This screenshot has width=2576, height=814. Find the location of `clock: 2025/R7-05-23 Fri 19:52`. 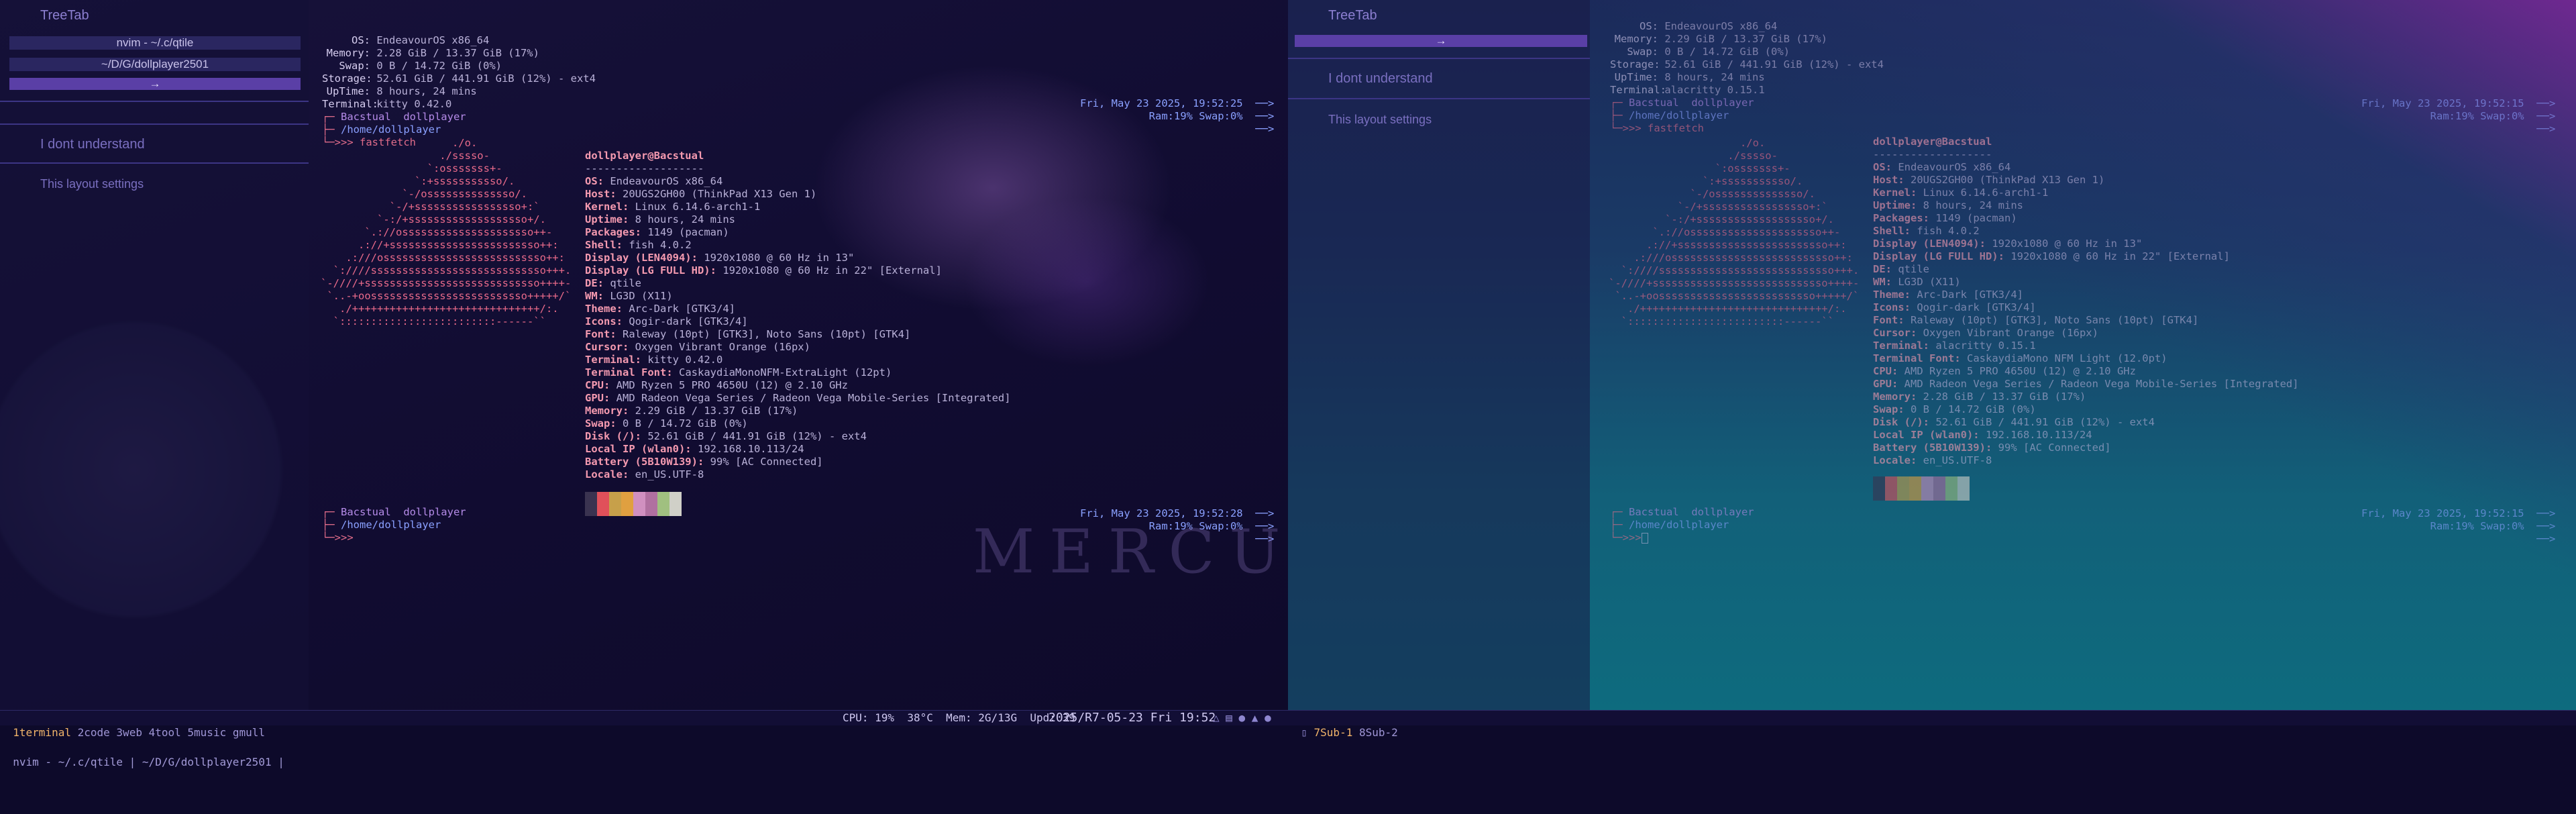

clock: 2025/R7-05-23 Fri 19:52 is located at coordinates (1132, 718).